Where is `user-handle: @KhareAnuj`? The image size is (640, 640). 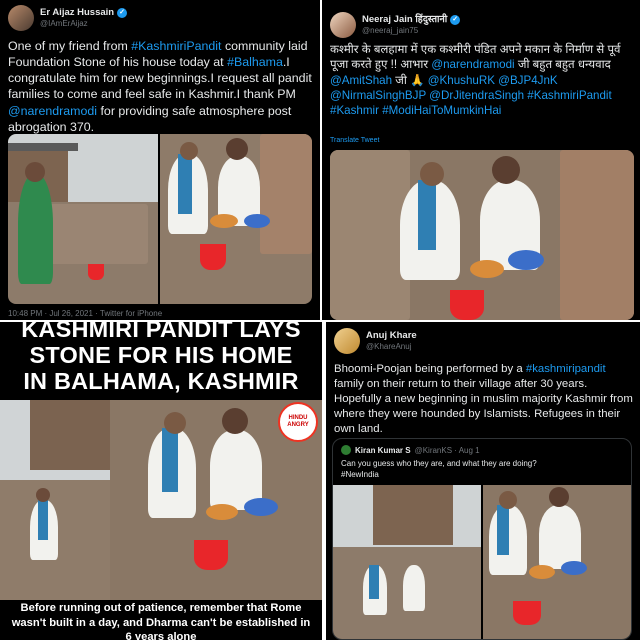
user-handle: @KhareAnuj is located at coordinates (391, 346).